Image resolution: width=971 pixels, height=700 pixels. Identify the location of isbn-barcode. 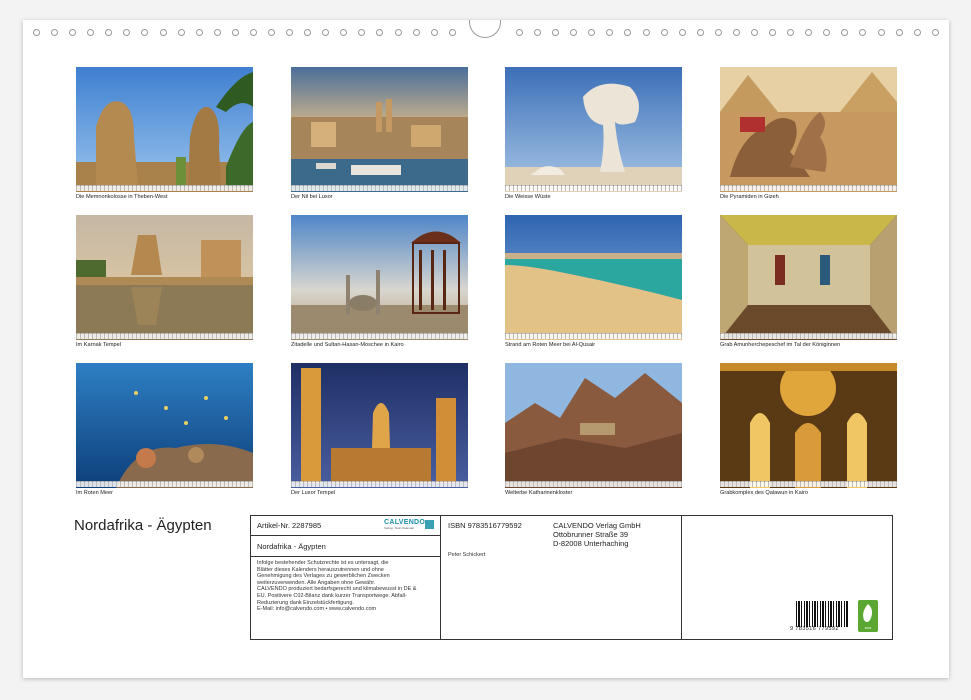
(822, 614).